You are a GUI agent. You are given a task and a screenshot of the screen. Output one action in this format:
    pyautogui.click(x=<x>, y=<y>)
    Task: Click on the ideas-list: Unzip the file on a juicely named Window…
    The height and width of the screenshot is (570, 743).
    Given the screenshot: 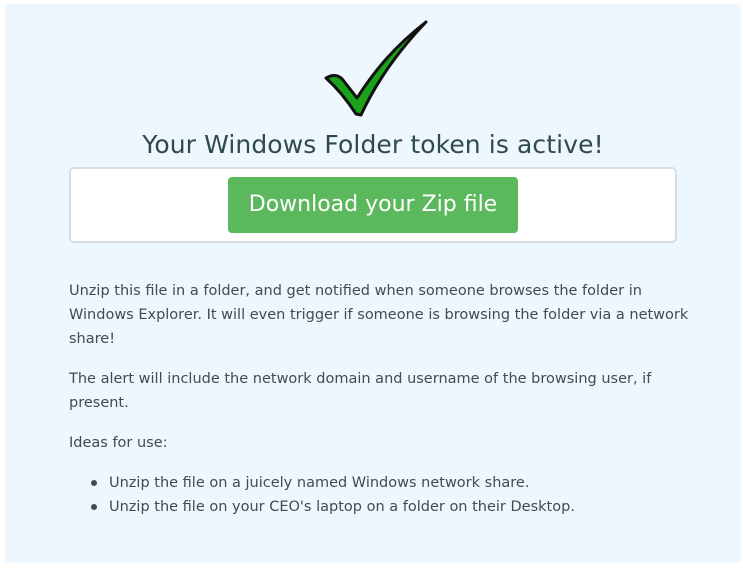 What is the action you would take?
    pyautogui.click(x=379, y=495)
    